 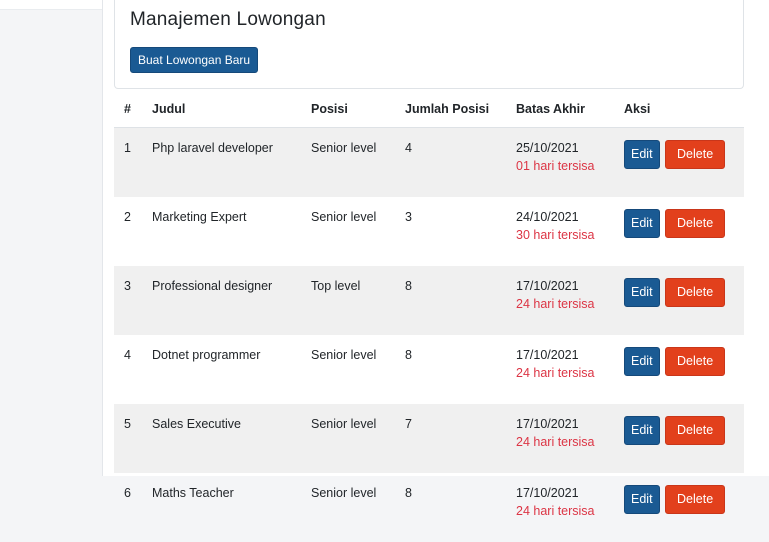 What do you see at coordinates (206, 355) in the screenshot?
I see `job-title: Dotnet programmer` at bounding box center [206, 355].